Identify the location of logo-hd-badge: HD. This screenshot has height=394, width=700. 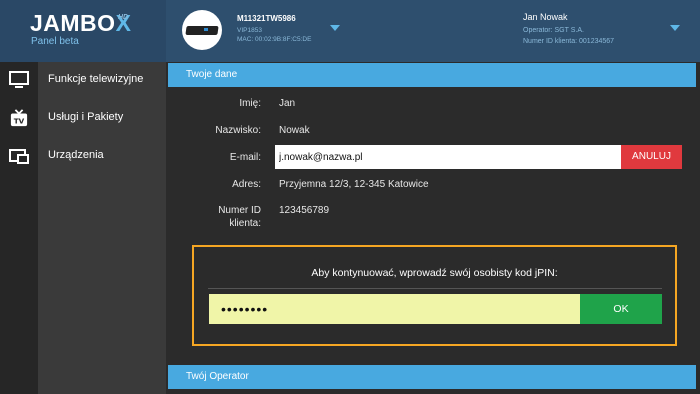
(123, 17).